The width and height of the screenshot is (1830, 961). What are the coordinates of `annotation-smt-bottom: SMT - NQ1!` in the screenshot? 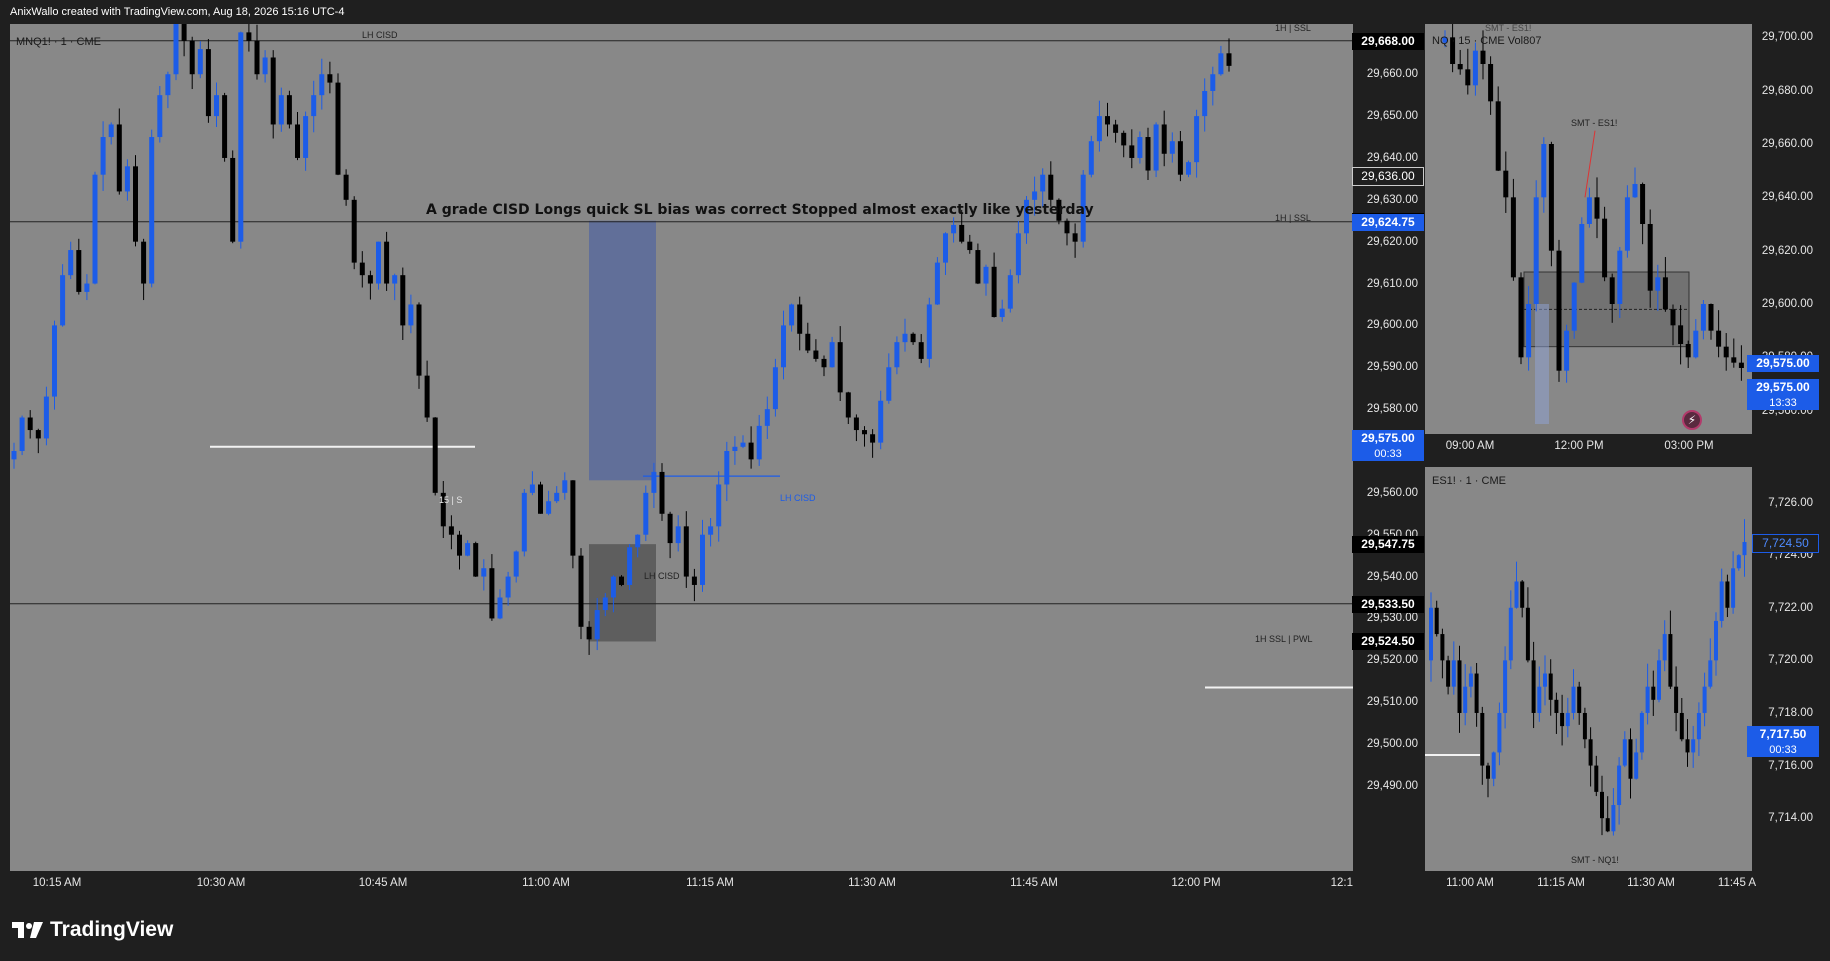 It's located at (1595, 860).